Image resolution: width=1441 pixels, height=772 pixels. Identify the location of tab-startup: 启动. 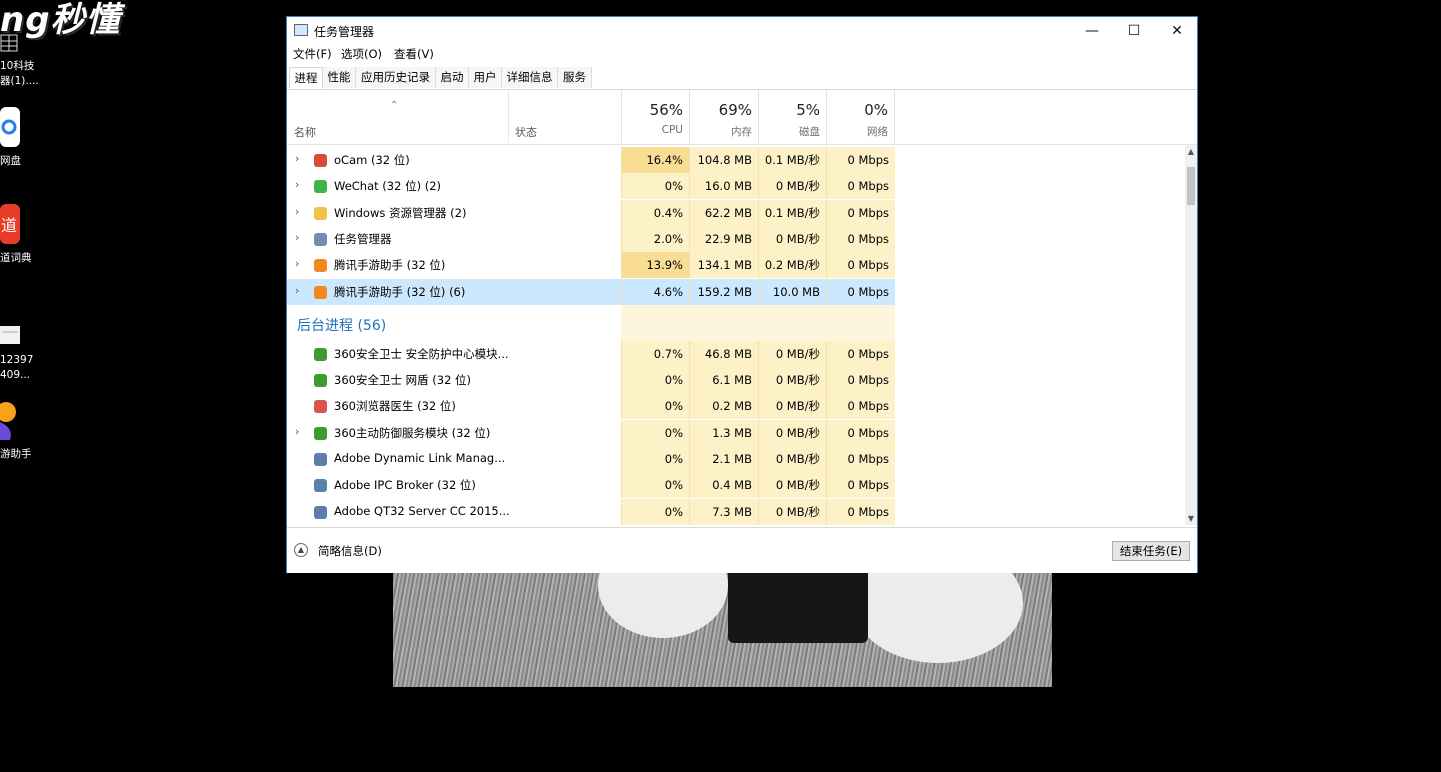
(452, 77).